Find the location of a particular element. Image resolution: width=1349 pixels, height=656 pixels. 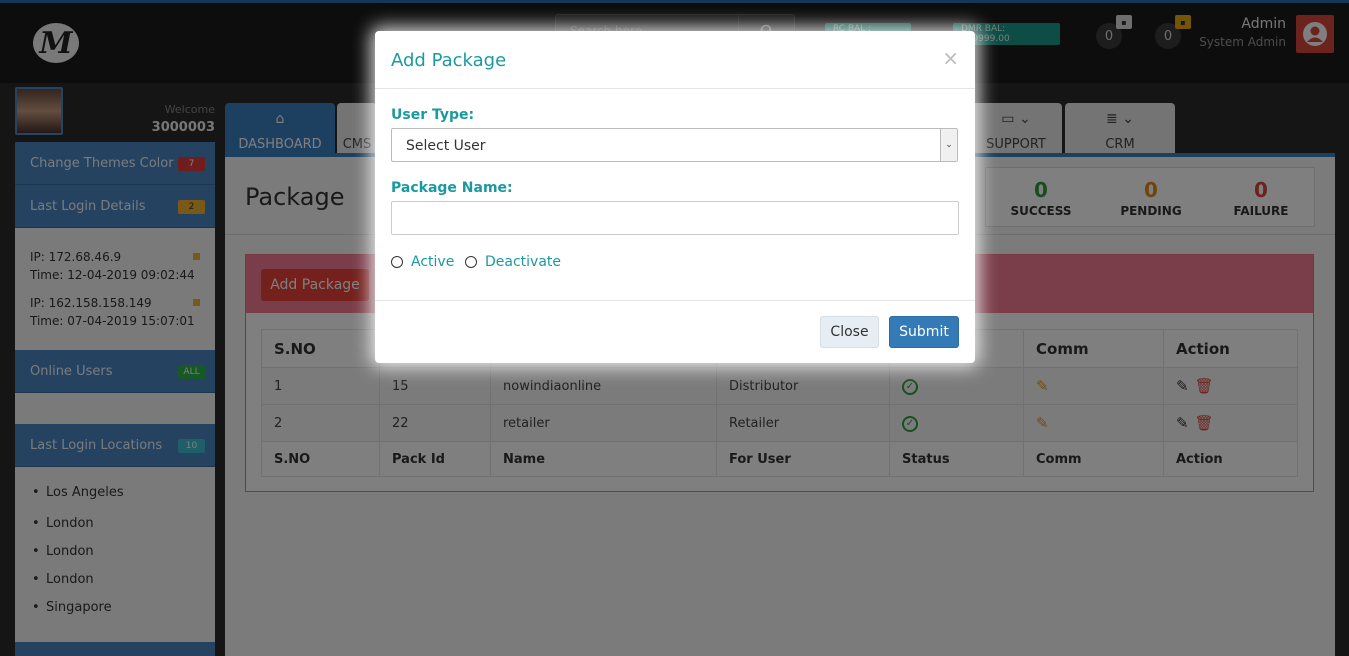

package-name-label: Package Name: is located at coordinates (452, 188).